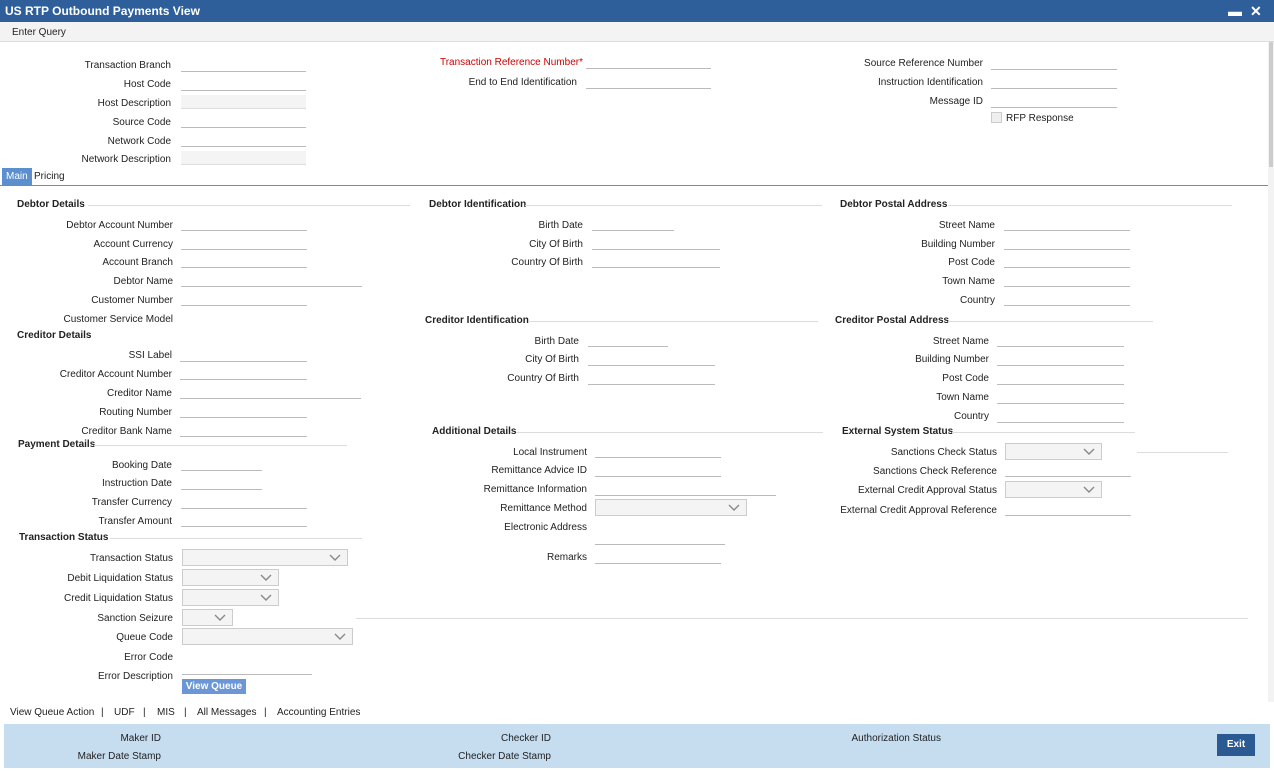 Image resolution: width=1274 pixels, height=772 pixels. What do you see at coordinates (685, 489) in the screenshot?
I see `remittance-information-field` at bounding box center [685, 489].